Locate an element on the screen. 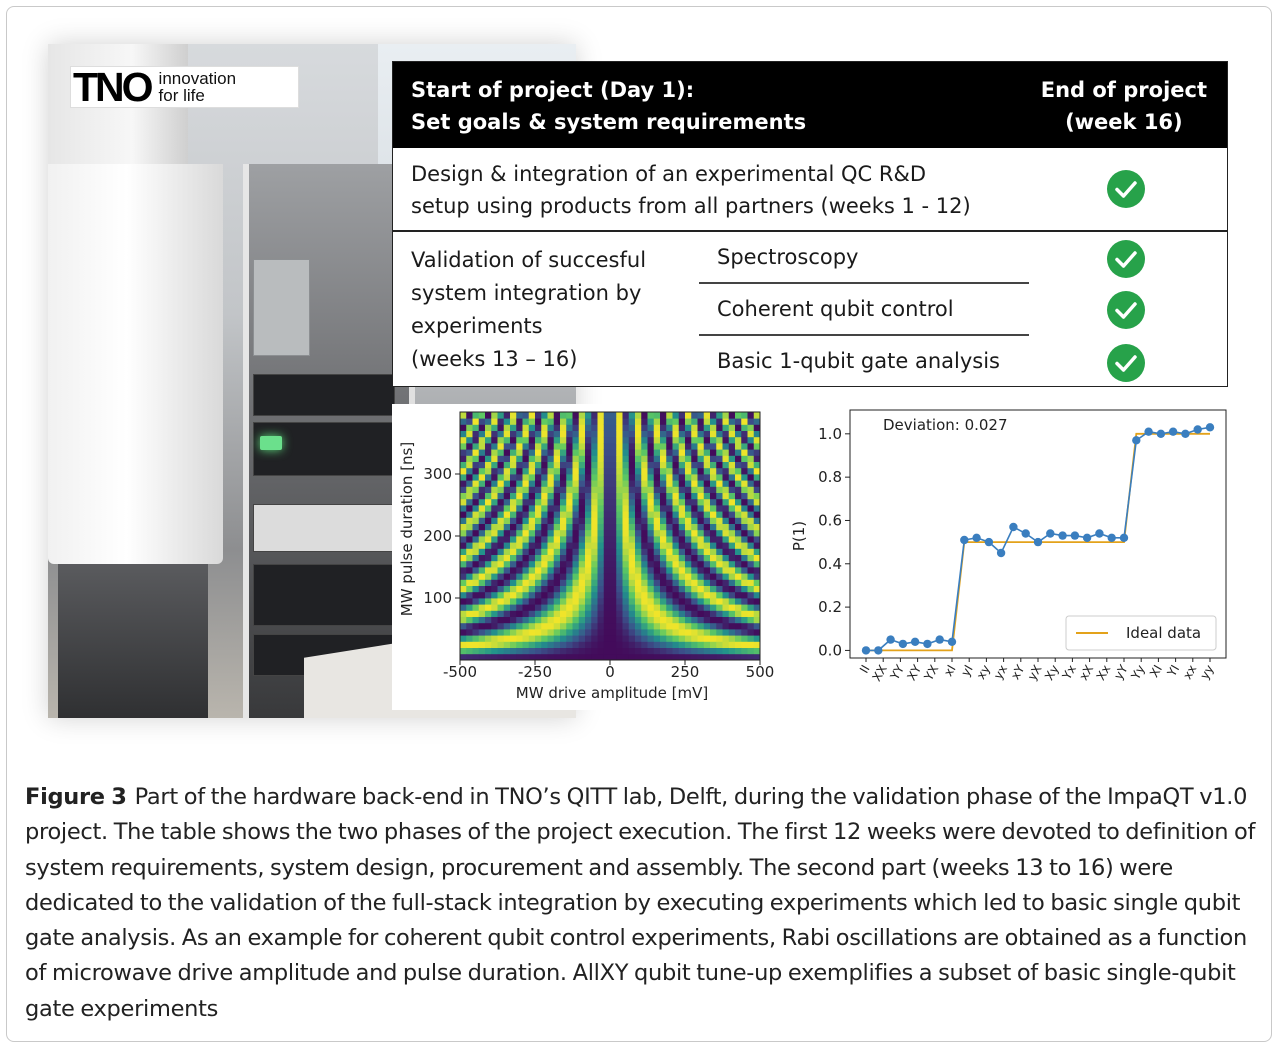 This screenshot has height=1049, width=1280. heatmap-ylabel: MW pulse duration [ns] is located at coordinates (407, 529).